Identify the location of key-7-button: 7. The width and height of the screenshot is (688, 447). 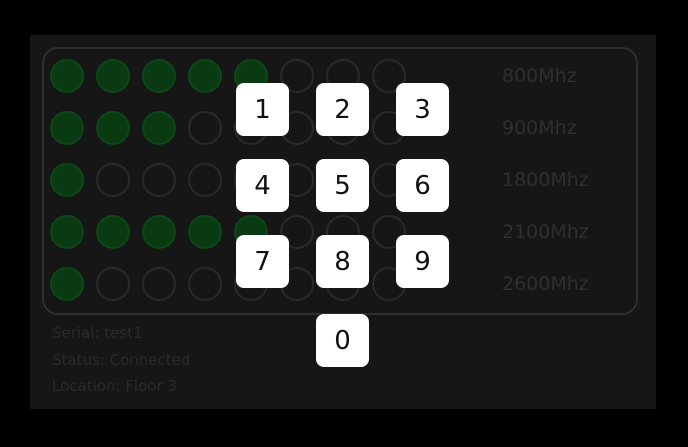
(262, 261).